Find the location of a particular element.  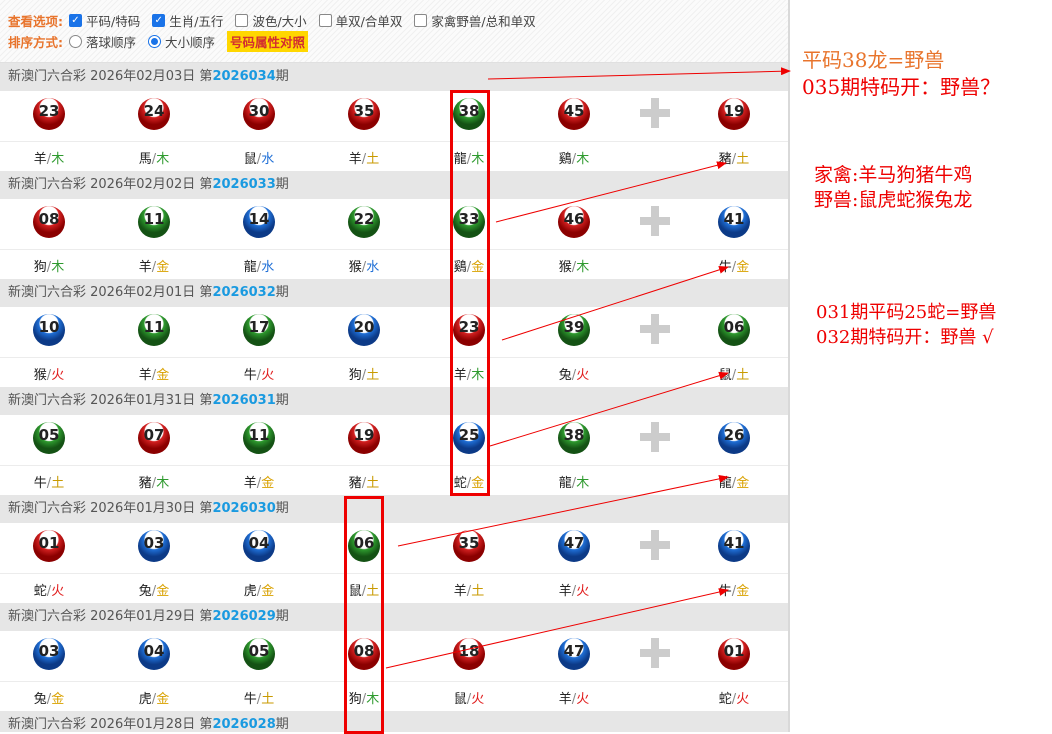

note-3: 家禽:羊马狗猪牛鸡 is located at coordinates (893, 175).